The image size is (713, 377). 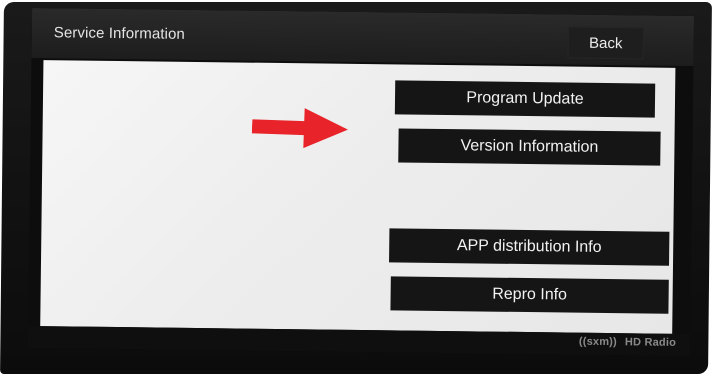 I want to click on red-arrow-shape, so click(x=299, y=128).